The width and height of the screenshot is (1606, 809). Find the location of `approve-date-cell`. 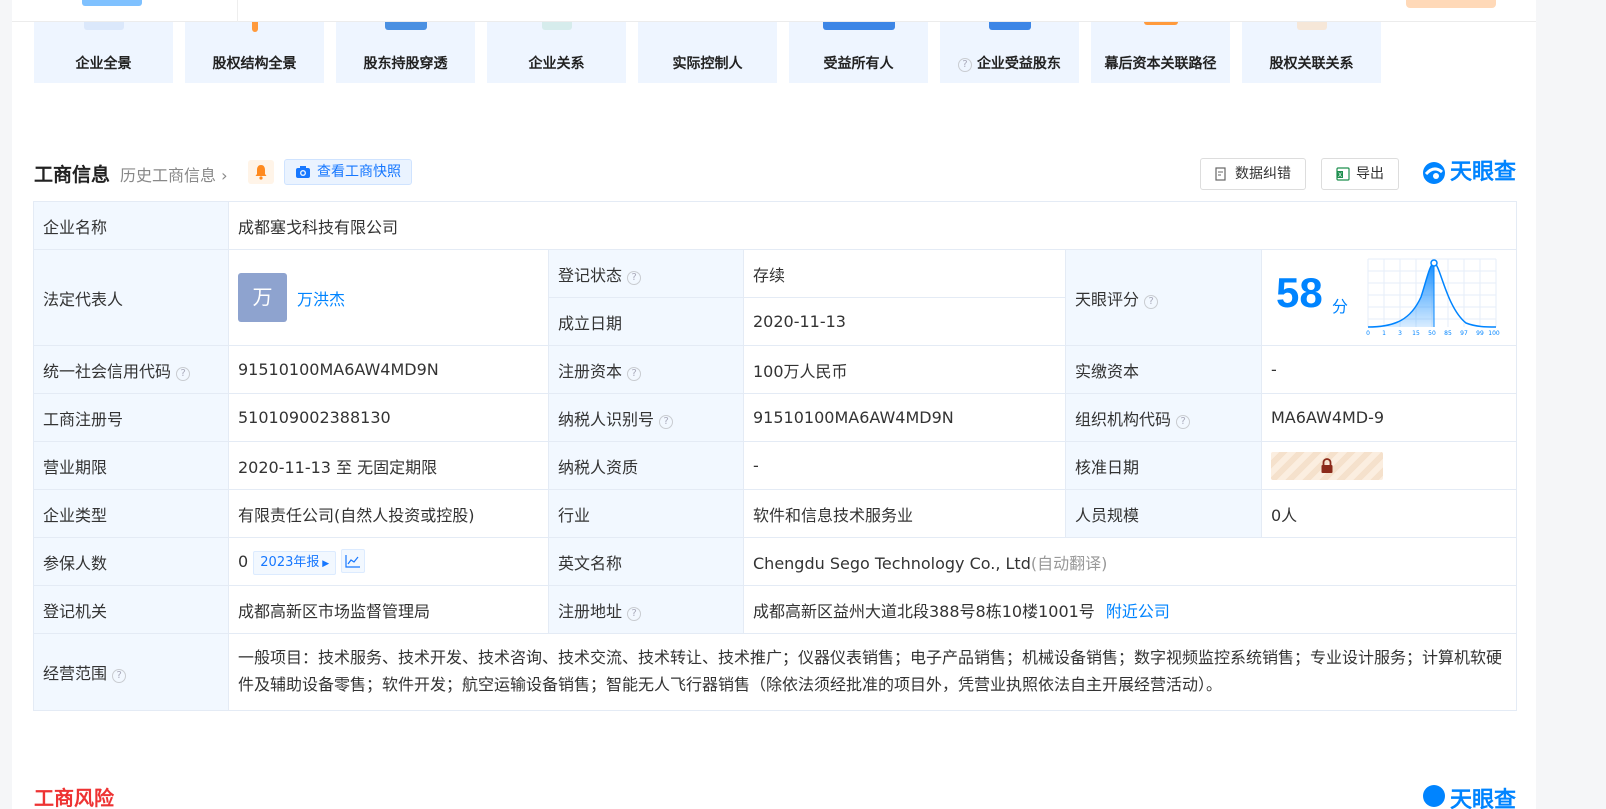

approve-date-cell is located at coordinates (1389, 465).